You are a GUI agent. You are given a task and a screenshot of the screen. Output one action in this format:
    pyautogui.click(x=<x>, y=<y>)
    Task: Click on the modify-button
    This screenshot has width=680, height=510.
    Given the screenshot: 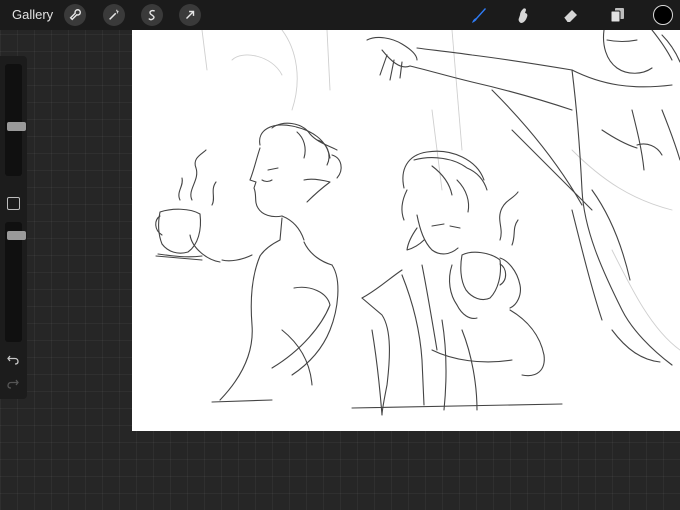 What is the action you would take?
    pyautogui.click(x=13, y=203)
    